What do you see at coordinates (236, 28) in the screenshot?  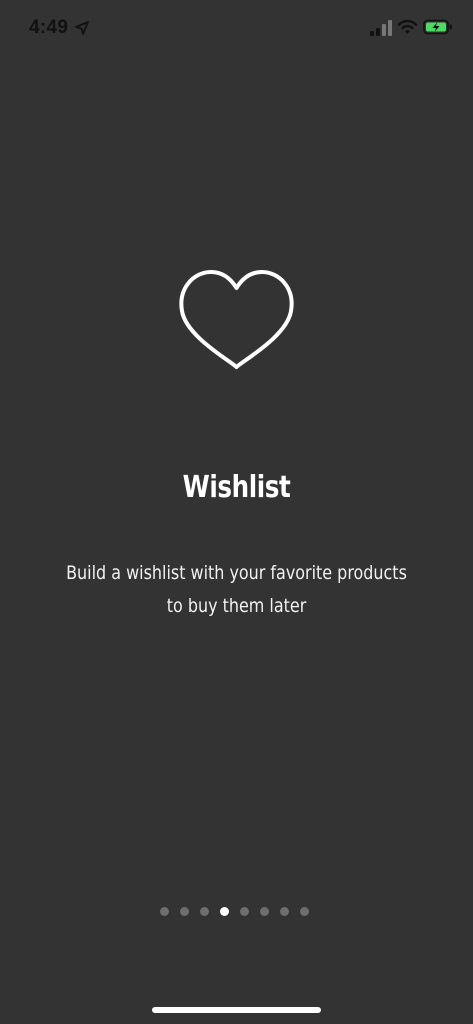 I see `status-bar: 4:49` at bounding box center [236, 28].